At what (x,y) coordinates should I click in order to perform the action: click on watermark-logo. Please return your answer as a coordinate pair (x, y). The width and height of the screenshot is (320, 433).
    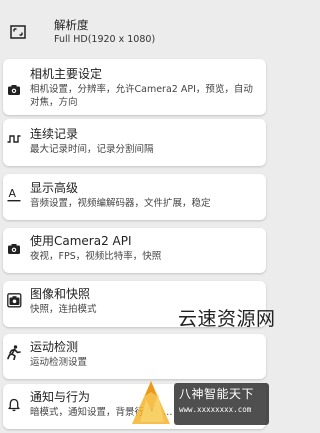
    Looking at the image, I should click on (151, 403).